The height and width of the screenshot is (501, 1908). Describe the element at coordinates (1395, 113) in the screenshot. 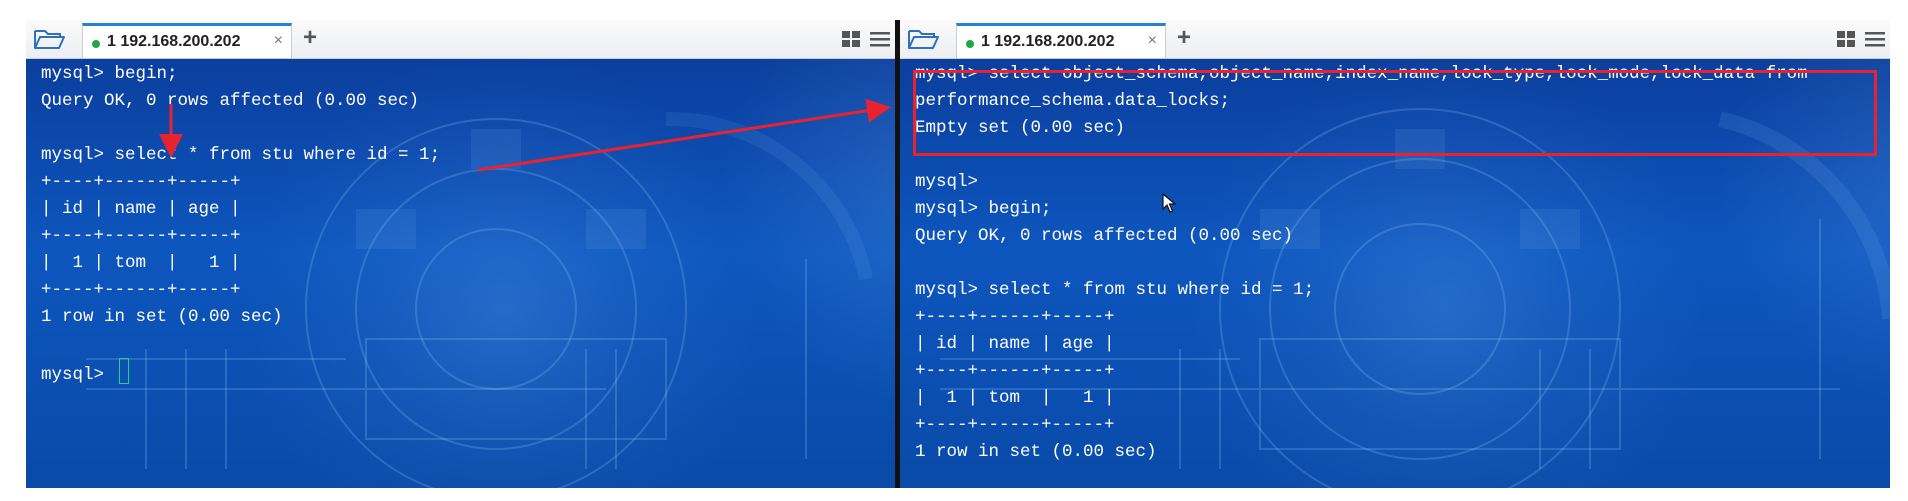

I see `red-highlight-box` at that location.